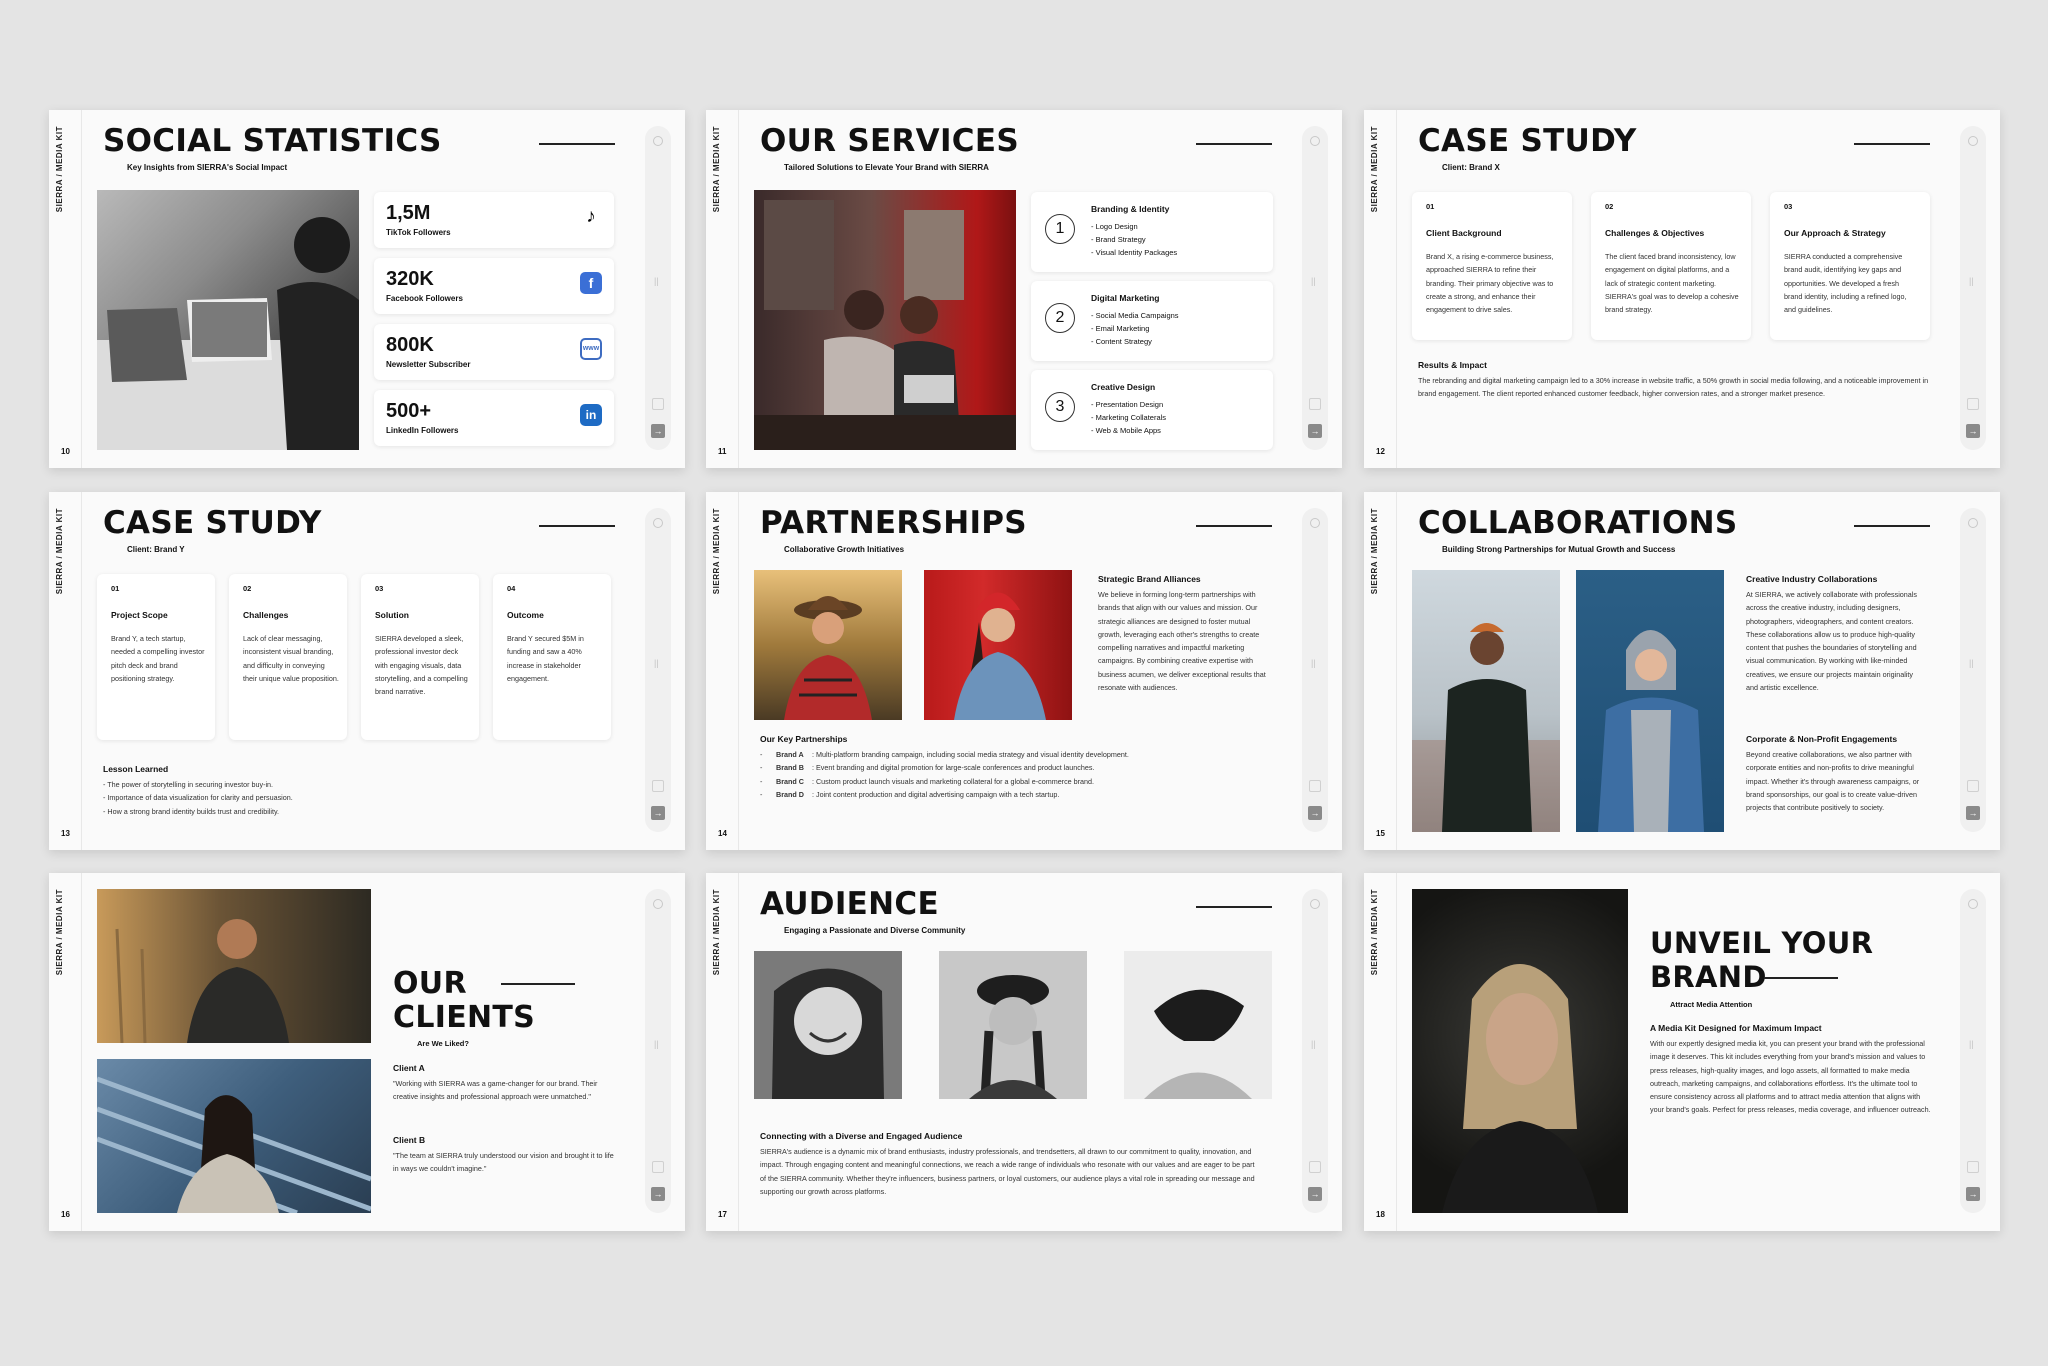  I want to click on facebook-icon: f, so click(591, 283).